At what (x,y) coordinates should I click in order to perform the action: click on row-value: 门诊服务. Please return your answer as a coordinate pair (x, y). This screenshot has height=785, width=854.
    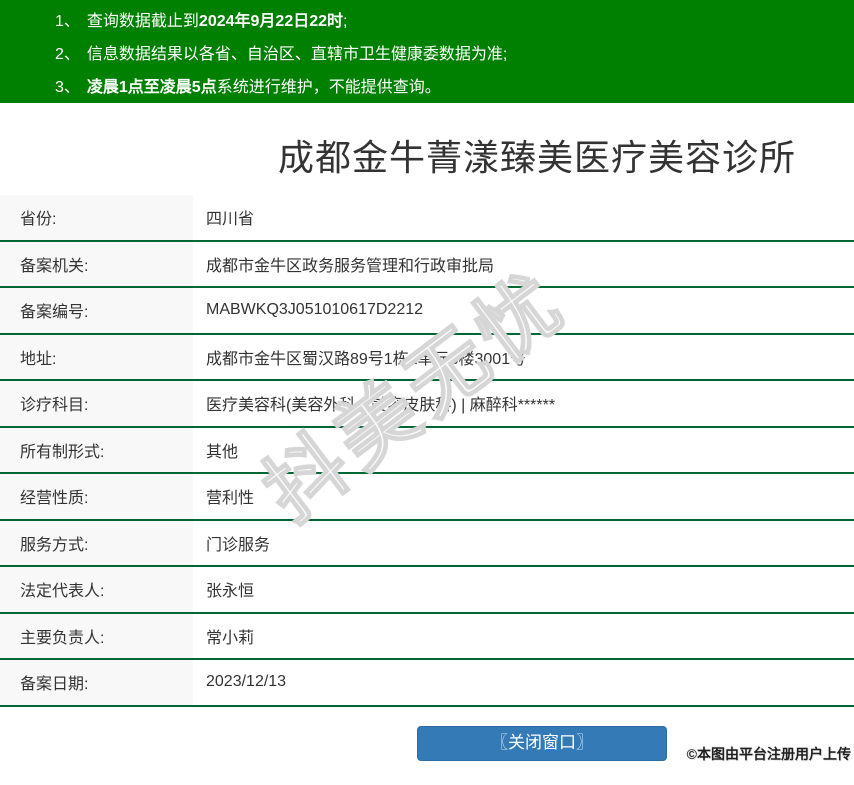
    Looking at the image, I should click on (238, 545).